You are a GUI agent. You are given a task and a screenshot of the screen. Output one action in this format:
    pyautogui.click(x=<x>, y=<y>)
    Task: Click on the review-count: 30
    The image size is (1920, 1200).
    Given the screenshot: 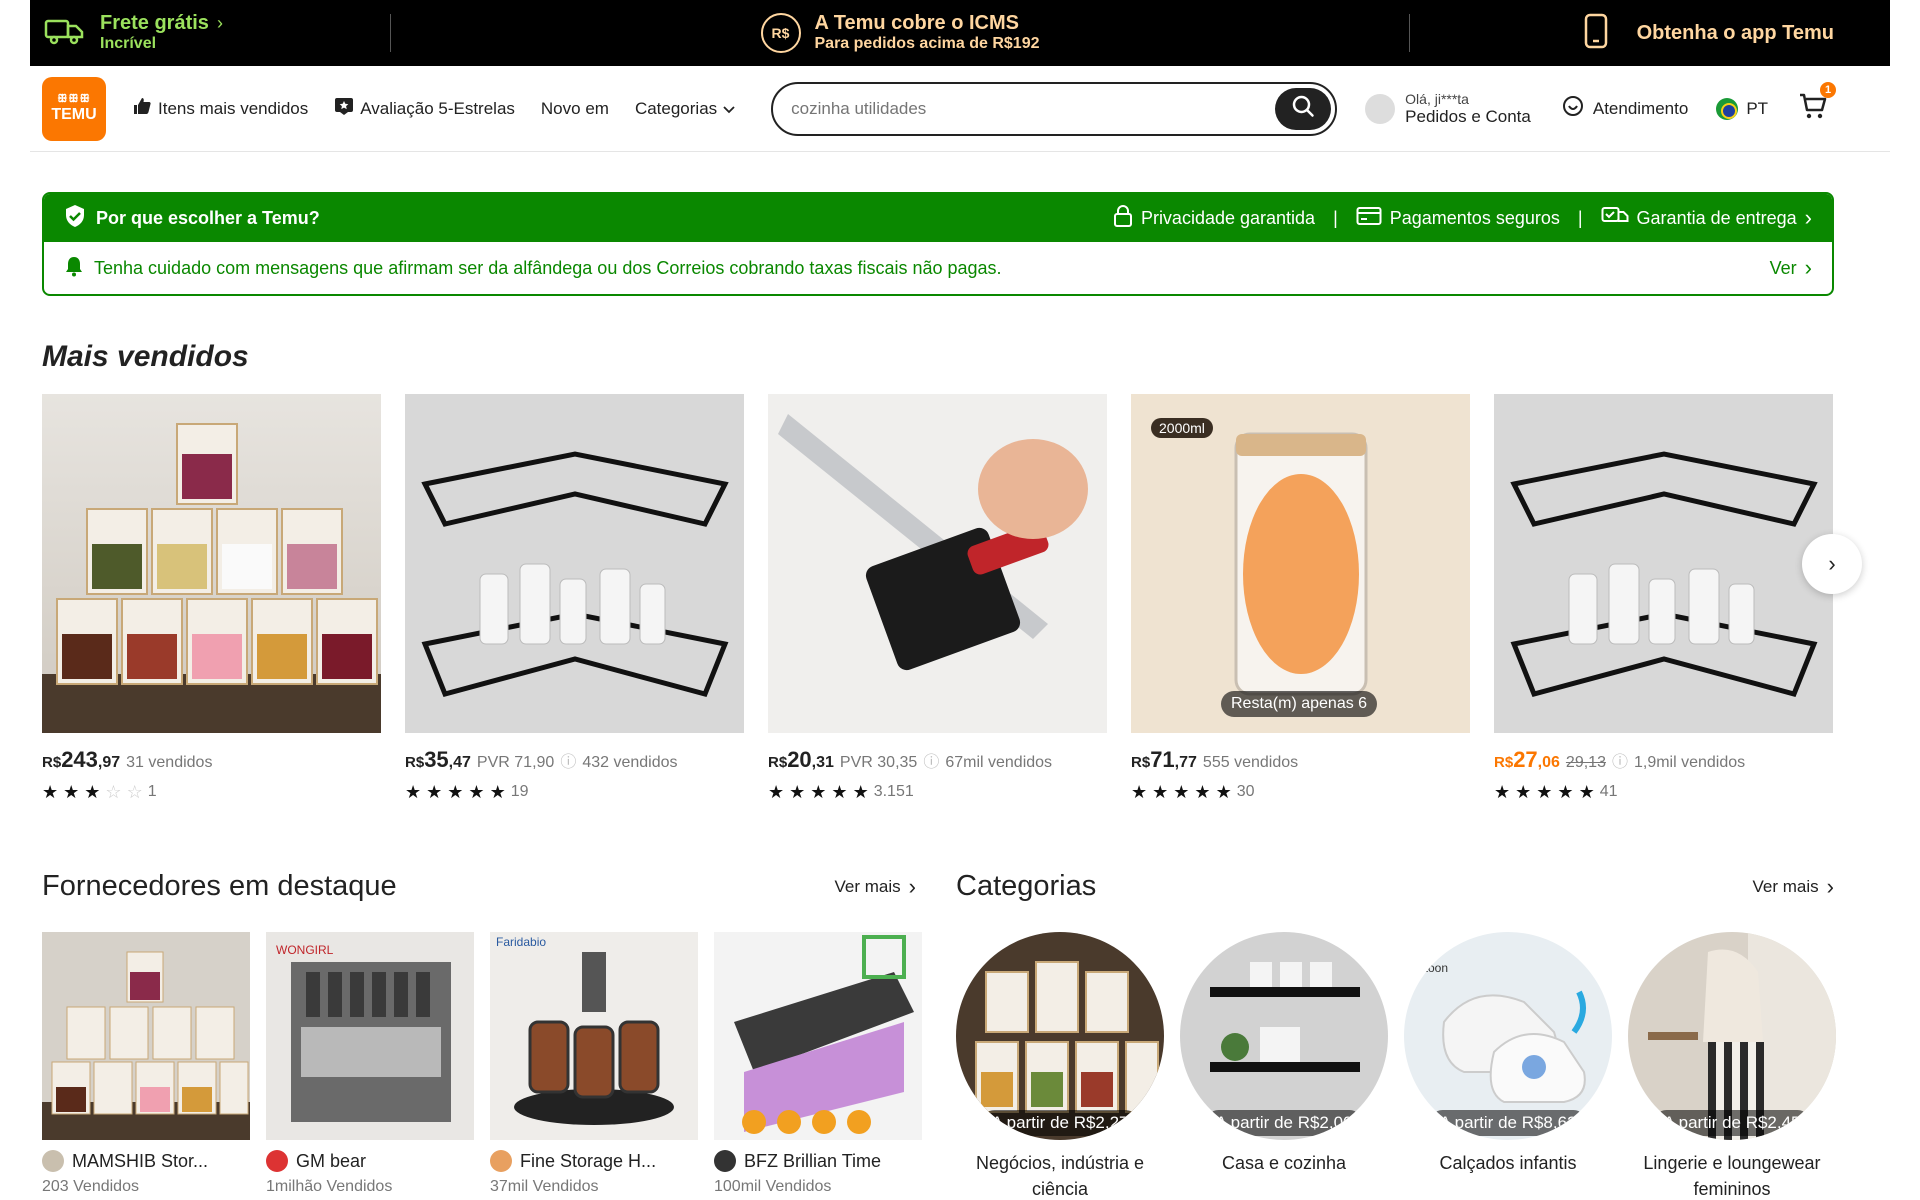 What is the action you would take?
    pyautogui.click(x=1245, y=791)
    